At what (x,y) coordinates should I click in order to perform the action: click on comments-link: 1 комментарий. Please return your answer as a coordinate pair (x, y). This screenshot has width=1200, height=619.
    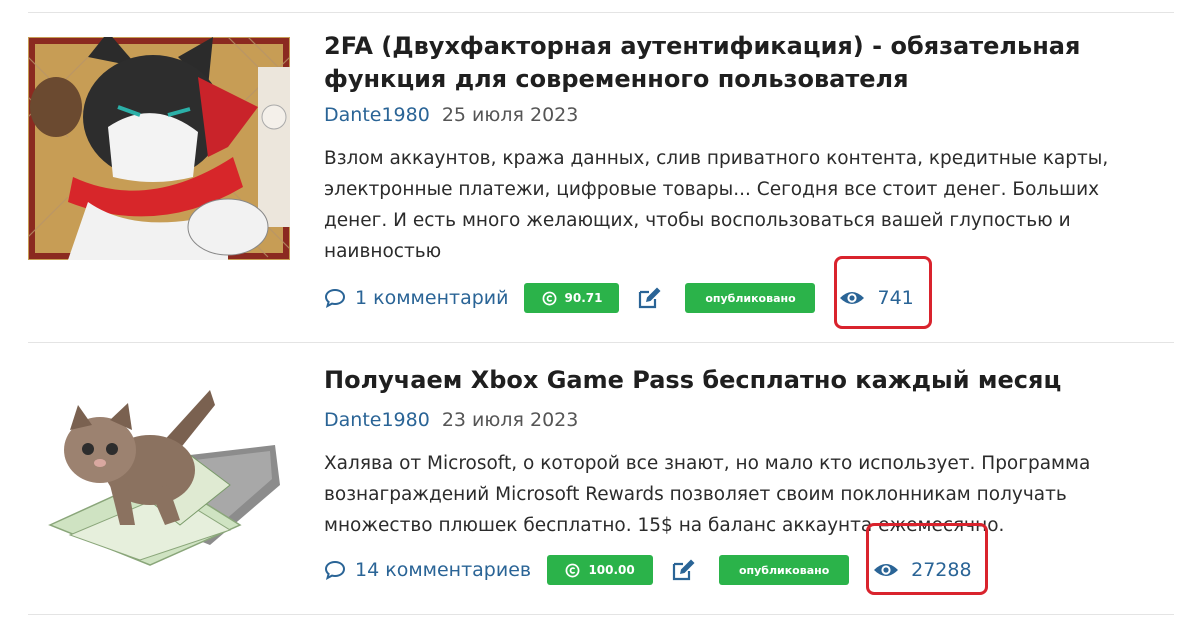
    Looking at the image, I should click on (416, 298).